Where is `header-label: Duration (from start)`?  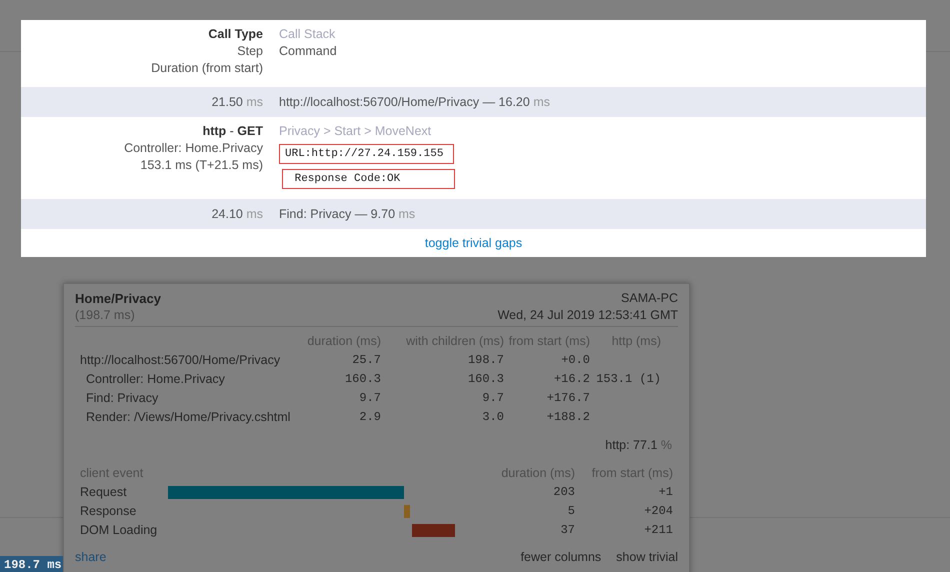
header-label: Duration (from start) is located at coordinates (207, 68).